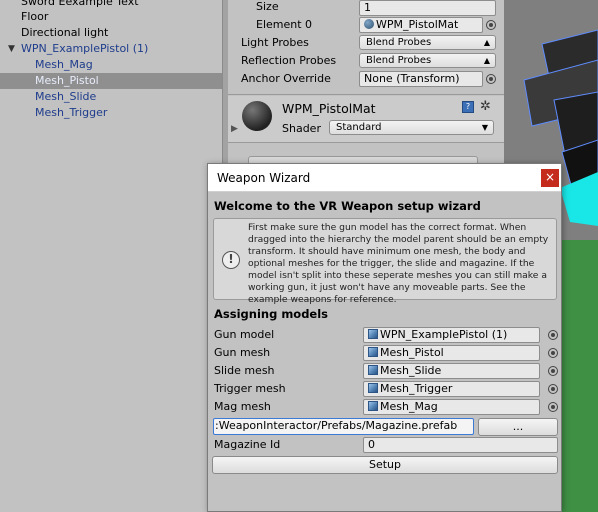  What do you see at coordinates (250, 388) in the screenshot?
I see `trigger-mesh-label: Trigger mesh` at bounding box center [250, 388].